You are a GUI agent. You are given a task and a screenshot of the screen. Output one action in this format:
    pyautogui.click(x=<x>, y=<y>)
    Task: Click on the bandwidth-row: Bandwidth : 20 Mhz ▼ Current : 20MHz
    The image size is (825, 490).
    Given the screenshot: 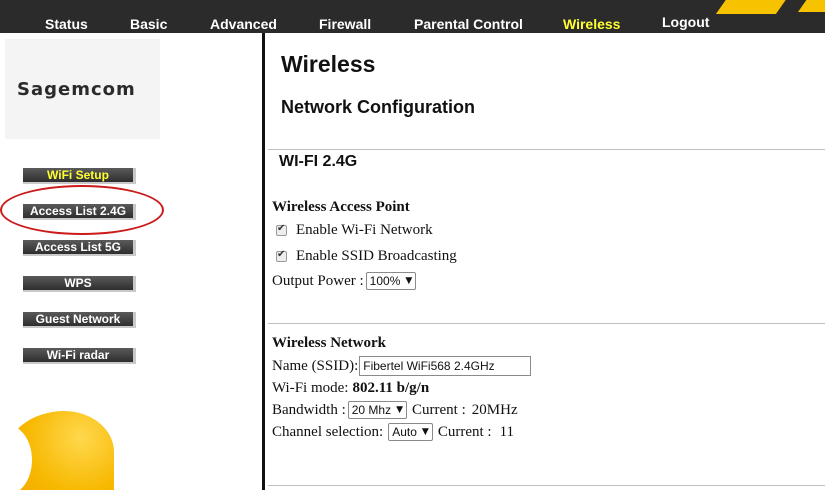 What is the action you would take?
    pyautogui.click(x=395, y=410)
    